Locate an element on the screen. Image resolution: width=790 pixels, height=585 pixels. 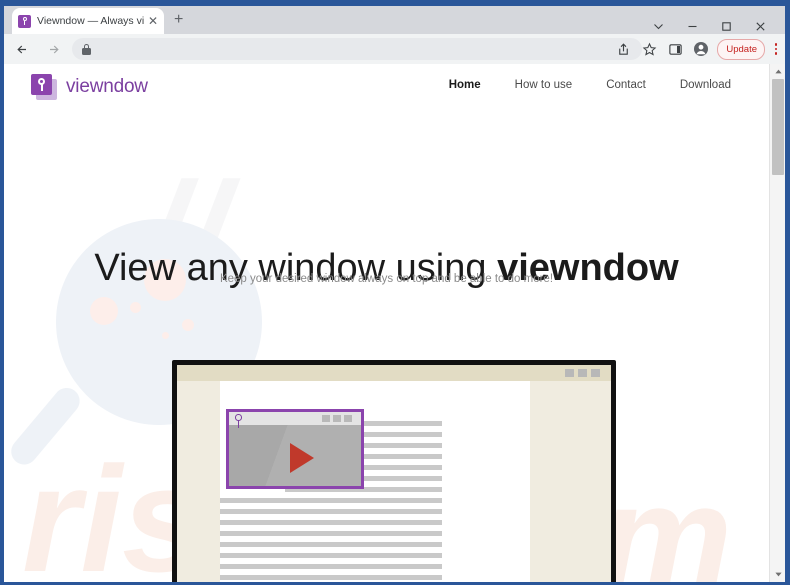
update-button-label: Update is located at coordinates (741, 49).